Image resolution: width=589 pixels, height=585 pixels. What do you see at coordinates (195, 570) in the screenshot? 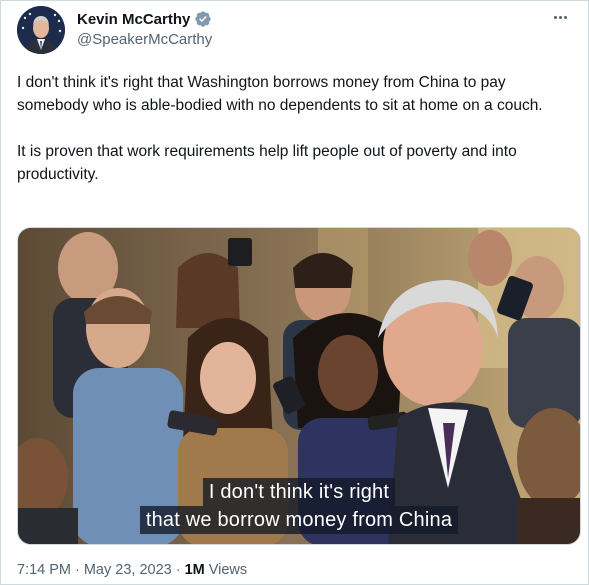
I see `views-count: 1M` at bounding box center [195, 570].